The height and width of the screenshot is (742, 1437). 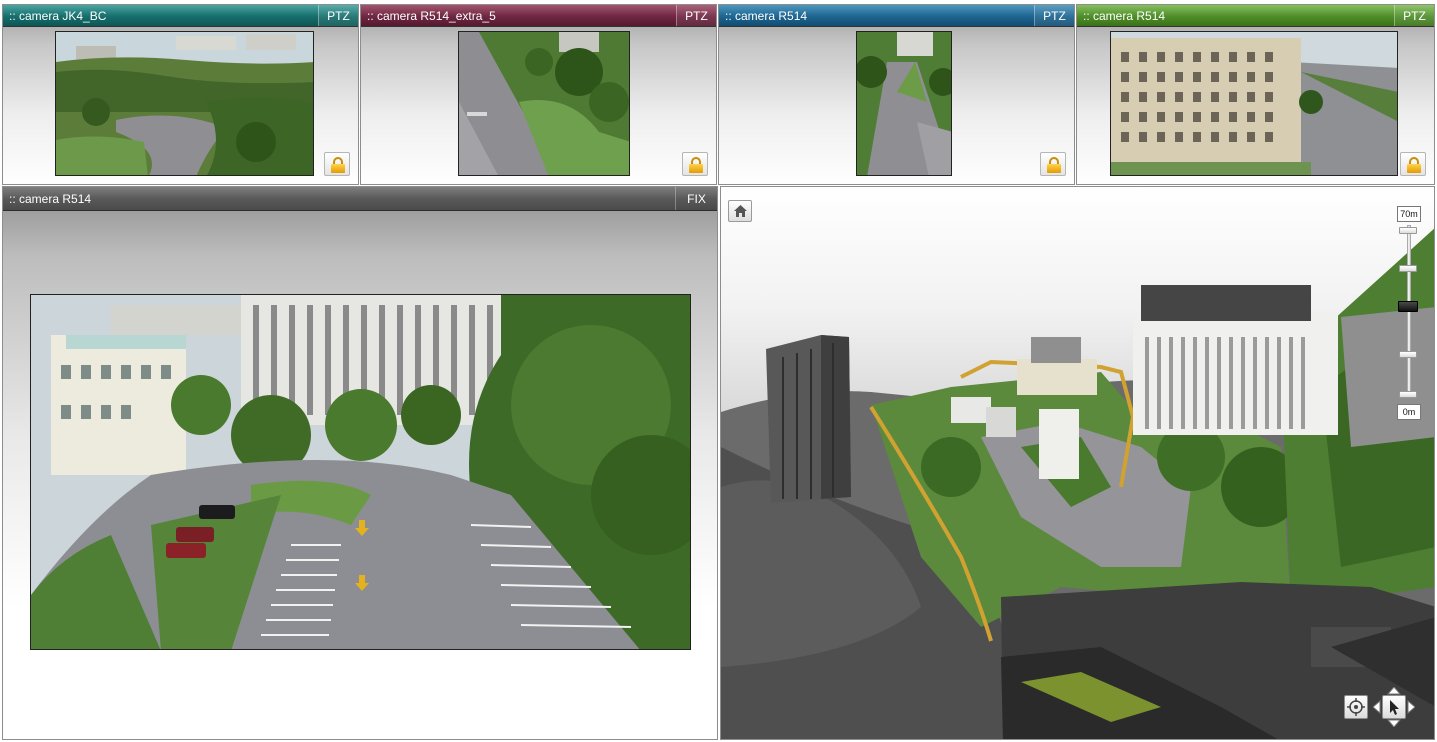 I want to click on pointer-icon, so click(x=1394, y=707).